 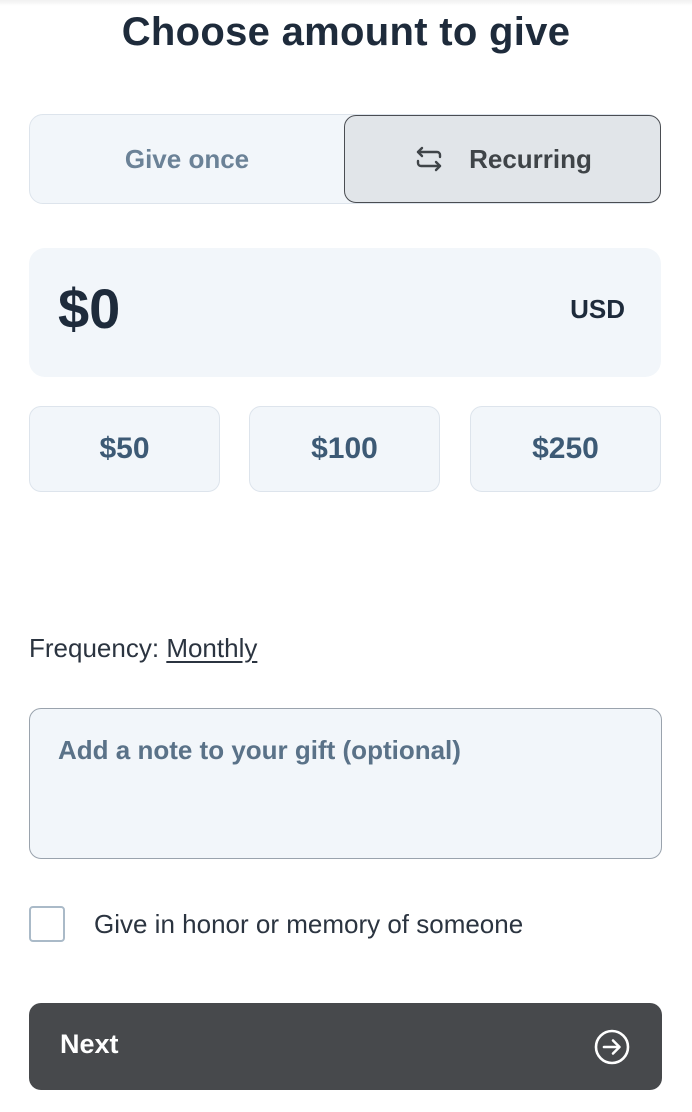 What do you see at coordinates (89, 1044) in the screenshot?
I see `next-button-label: Next` at bounding box center [89, 1044].